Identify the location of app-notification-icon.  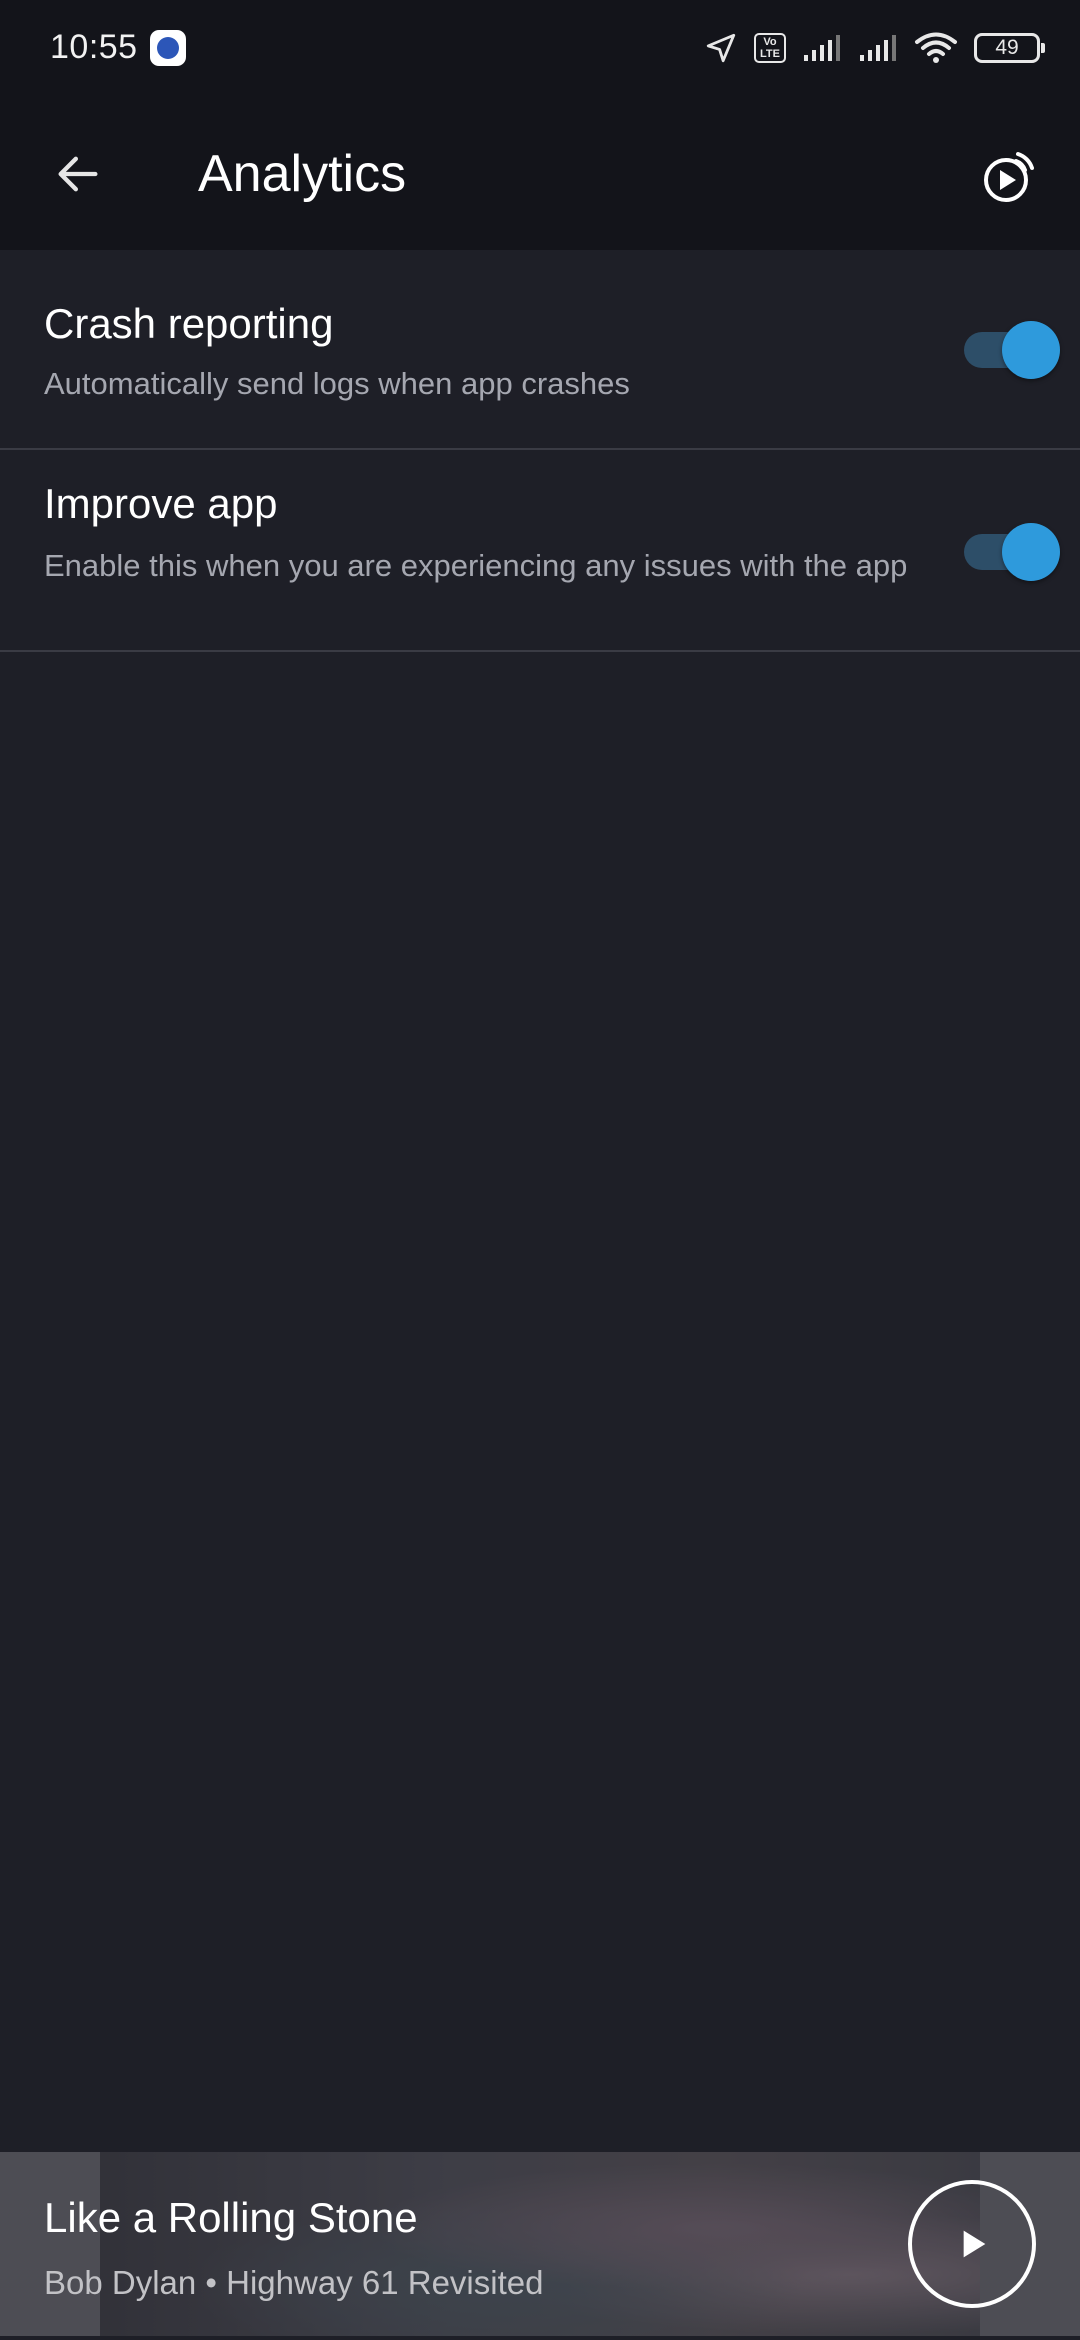
(168, 48).